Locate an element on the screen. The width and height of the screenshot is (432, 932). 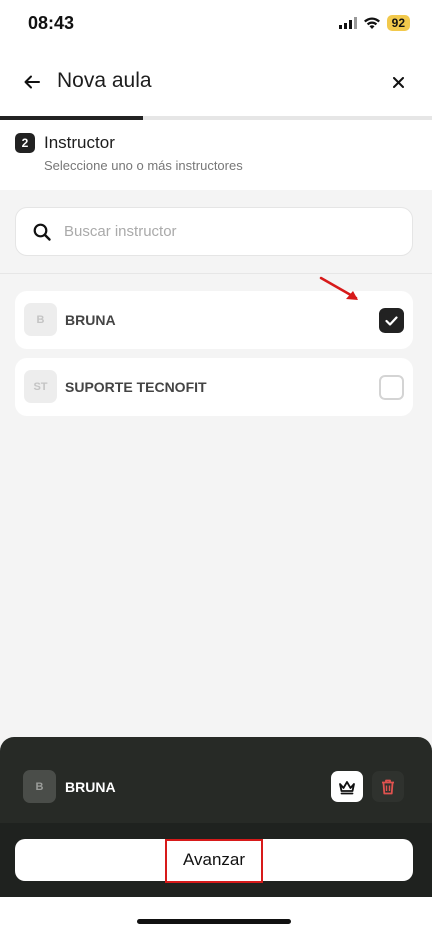
close-button is located at coordinates (398, 82).